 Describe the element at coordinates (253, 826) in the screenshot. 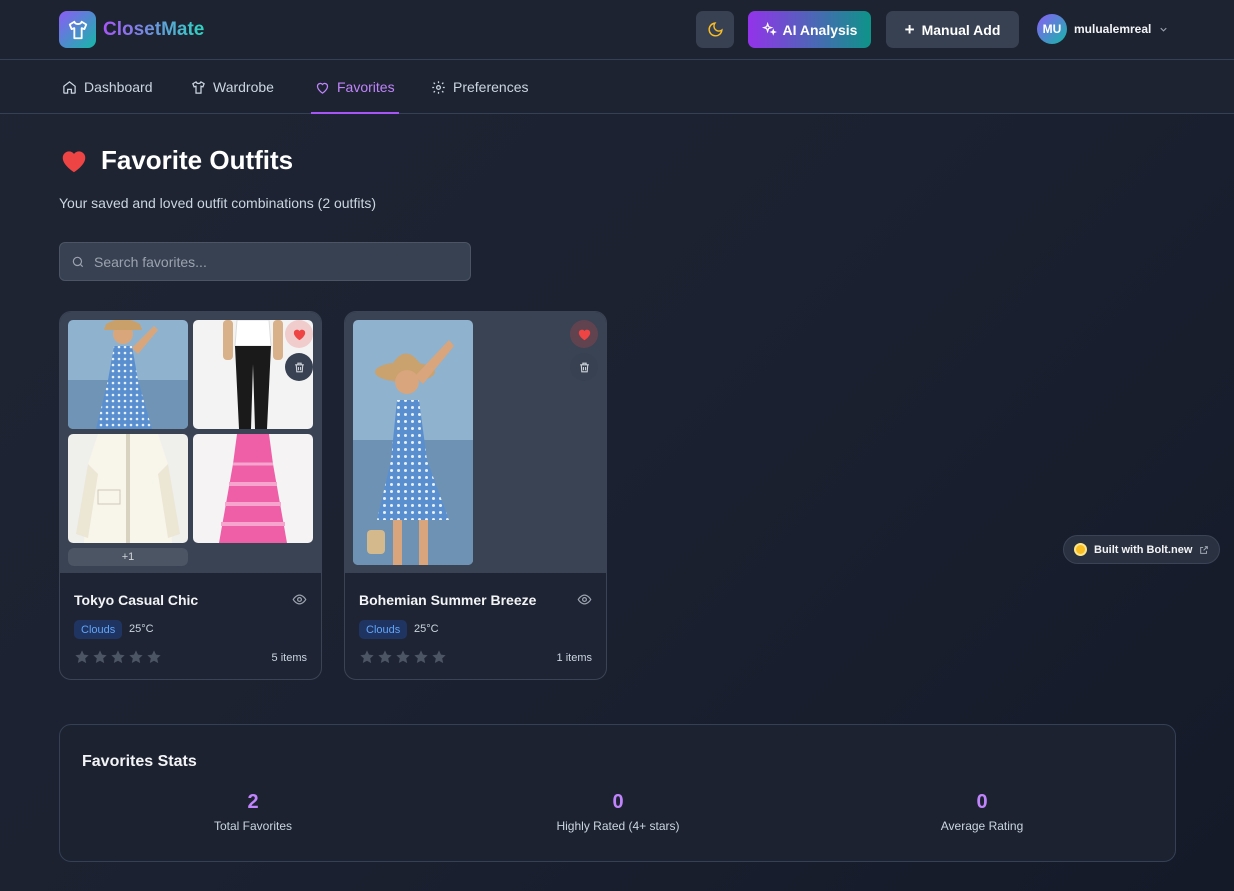

I see `stat-label: Total Favorites` at that location.